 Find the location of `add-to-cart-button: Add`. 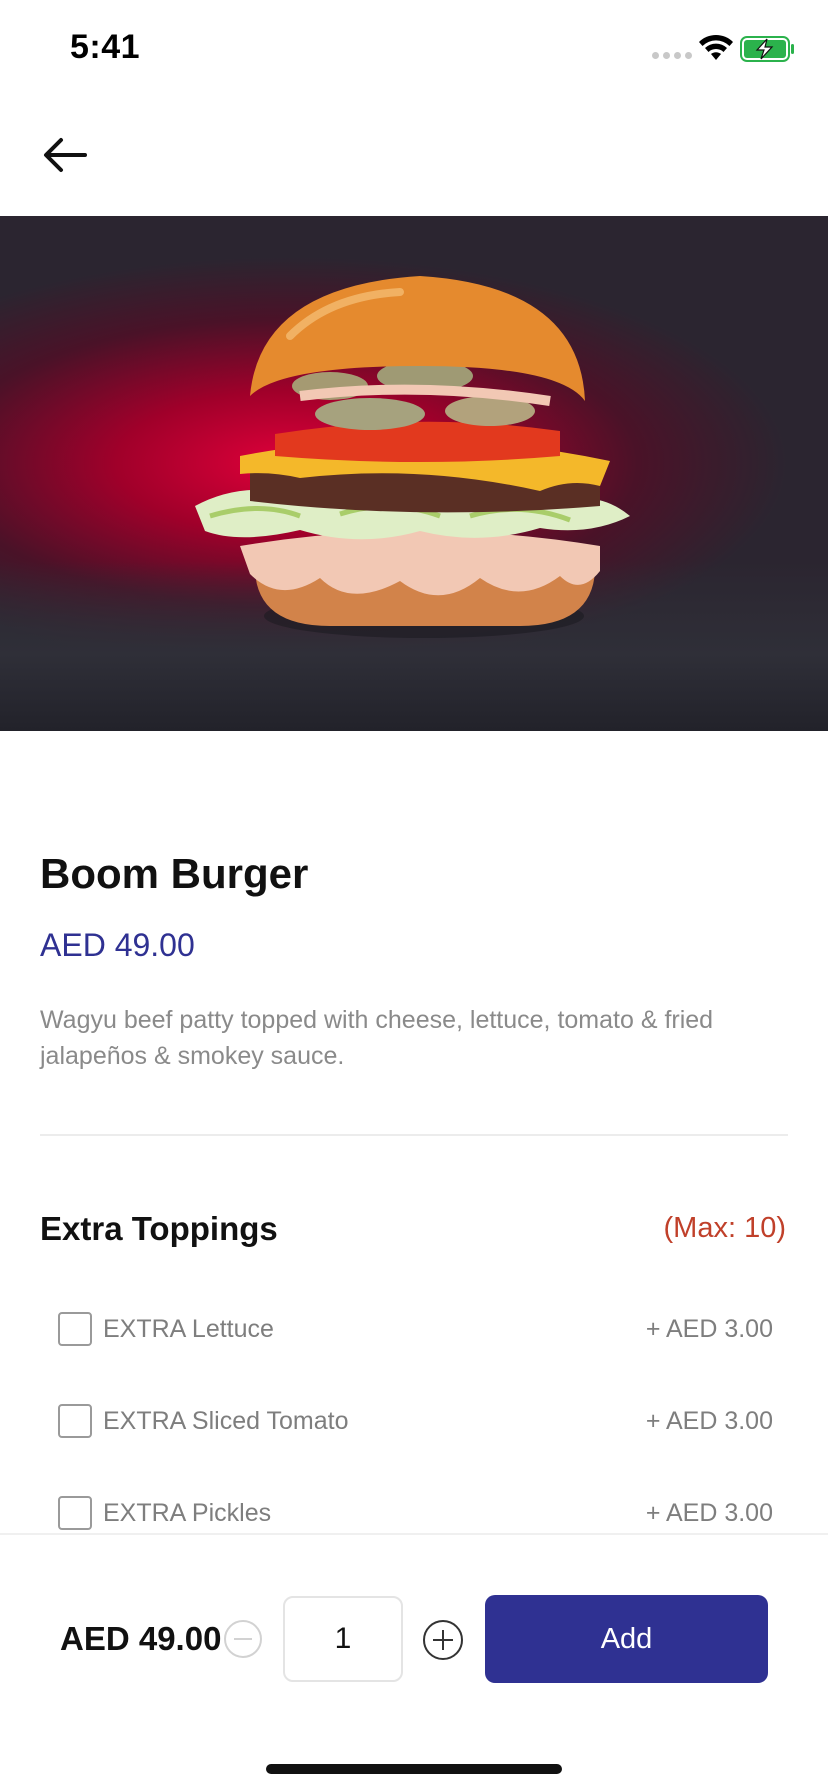

add-to-cart-button: Add is located at coordinates (626, 1639).